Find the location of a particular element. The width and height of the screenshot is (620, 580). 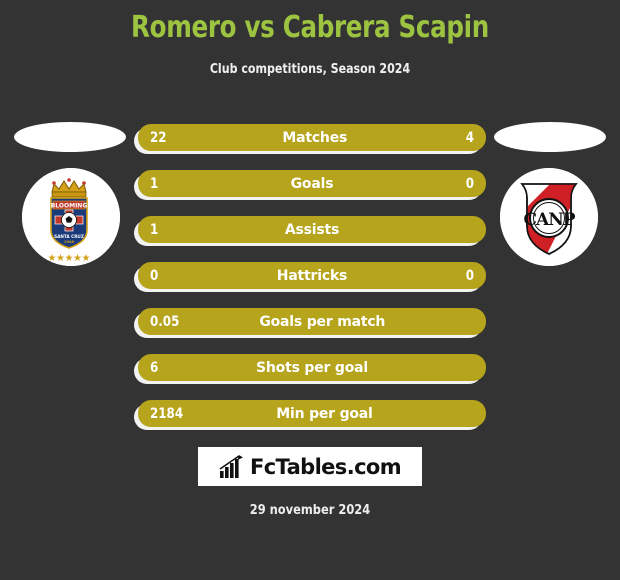

stat-label: Goals is located at coordinates (312, 183).